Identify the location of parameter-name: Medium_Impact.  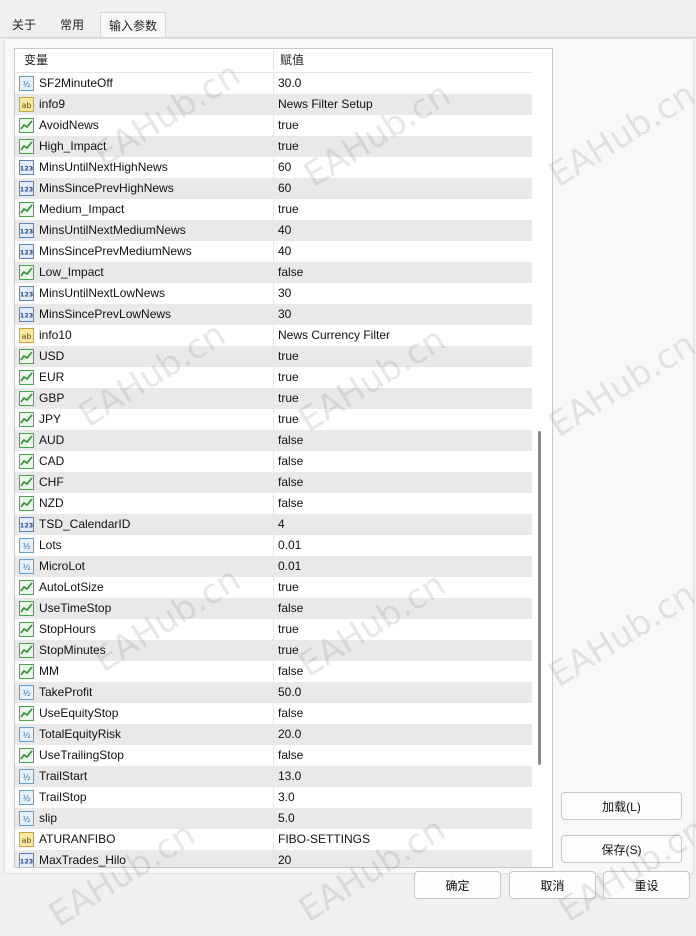
(82, 209).